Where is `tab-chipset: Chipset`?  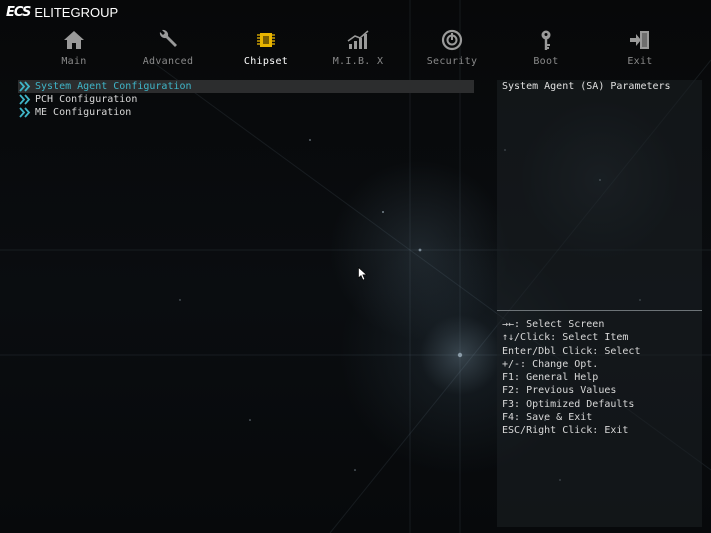
tab-chipset: Chipset is located at coordinates (266, 48).